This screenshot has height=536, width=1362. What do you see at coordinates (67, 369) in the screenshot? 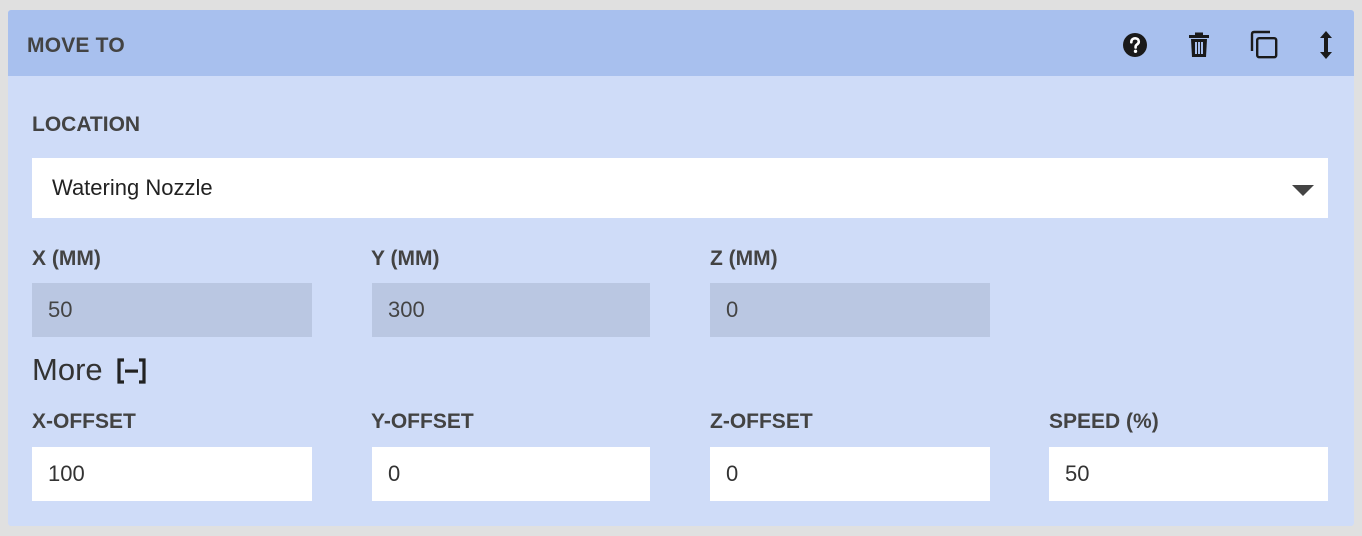
I see `more-label: More` at bounding box center [67, 369].